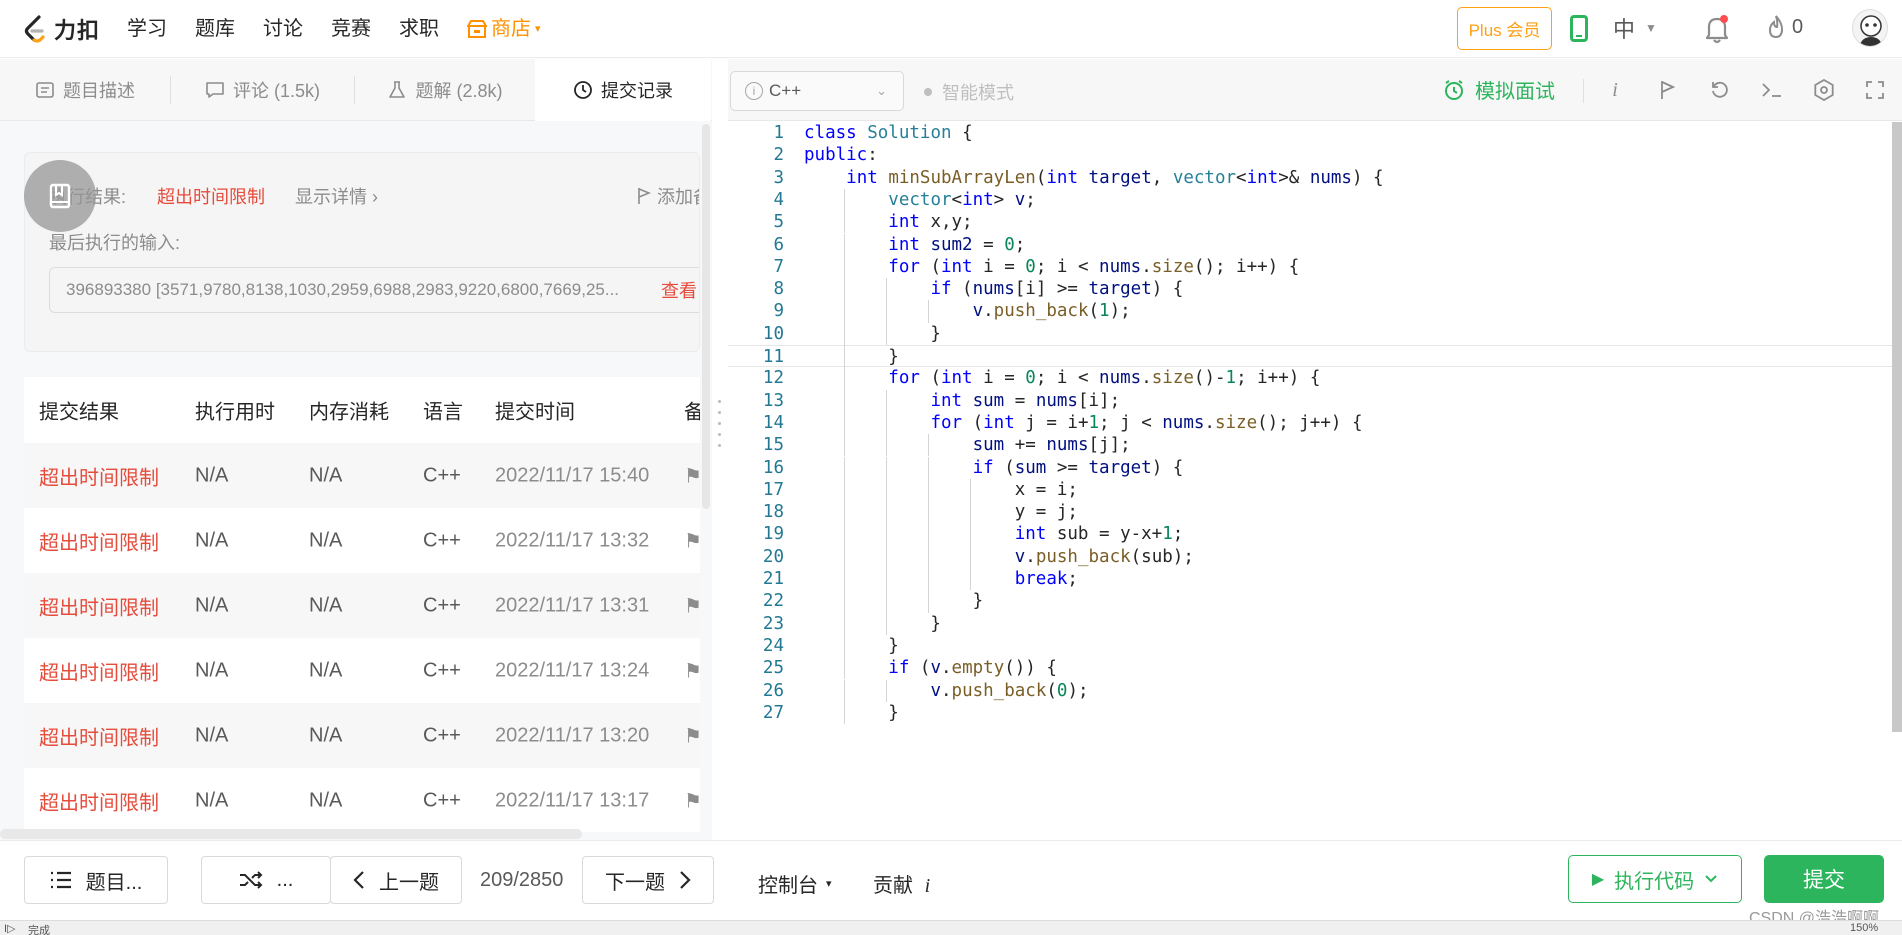 The width and height of the screenshot is (1902, 935). I want to click on tab-description: 题目描述, so click(85, 90).